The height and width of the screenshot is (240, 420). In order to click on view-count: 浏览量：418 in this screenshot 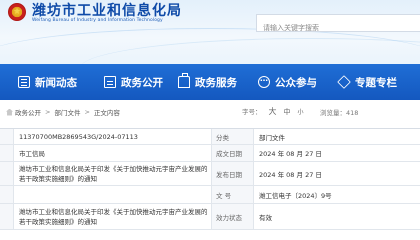, I will do `click(339, 112)`.